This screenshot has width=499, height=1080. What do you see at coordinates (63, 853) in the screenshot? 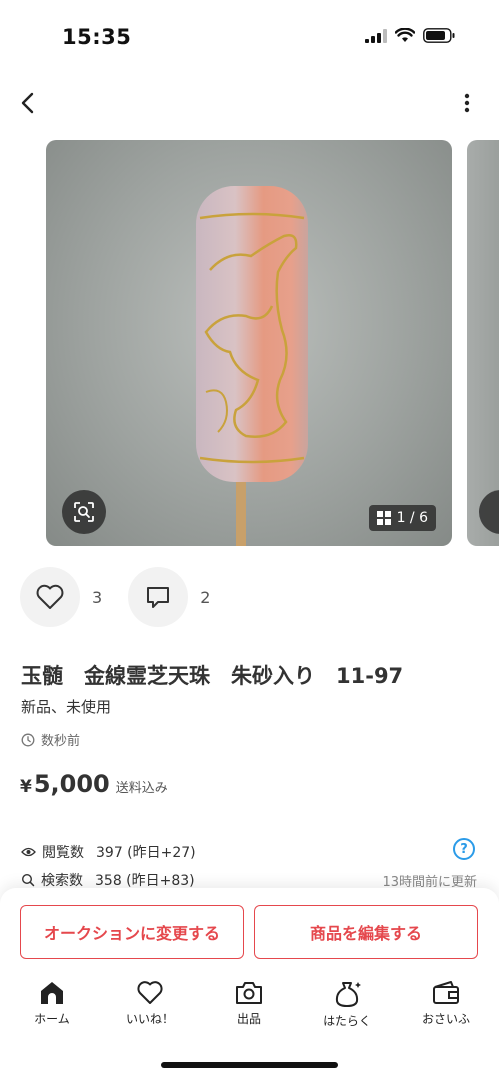
I see `views-label: 閲覧数` at bounding box center [63, 853].